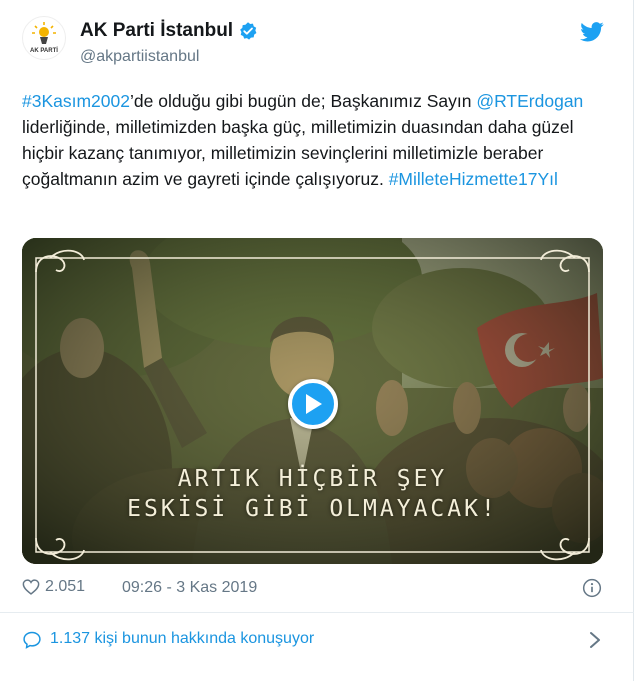 The width and height of the screenshot is (640, 681). Describe the element at coordinates (592, 32) in the screenshot. I see `twitter-bird-icon` at that location.